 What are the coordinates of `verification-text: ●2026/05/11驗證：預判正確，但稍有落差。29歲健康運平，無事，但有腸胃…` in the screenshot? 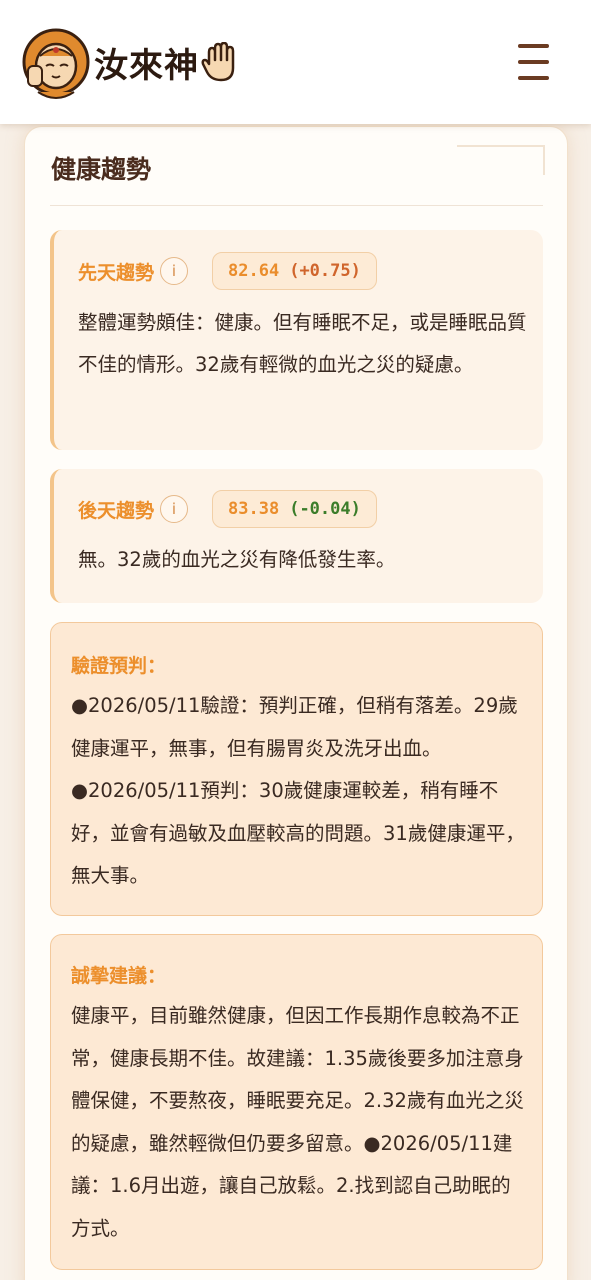 It's located at (298, 790).